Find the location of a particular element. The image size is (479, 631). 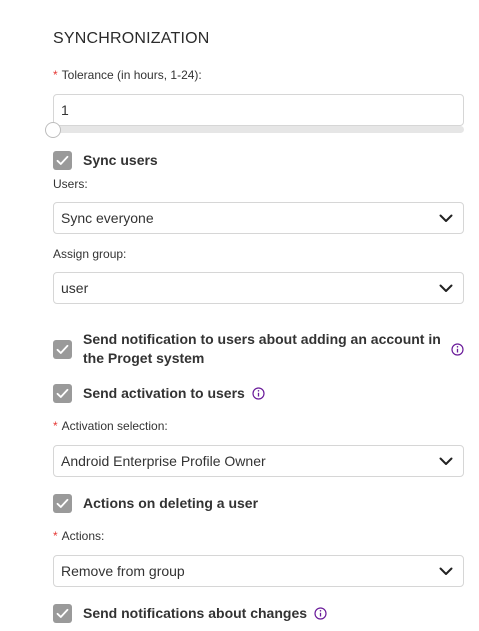

tolerance-slider-thumb is located at coordinates (53, 130).